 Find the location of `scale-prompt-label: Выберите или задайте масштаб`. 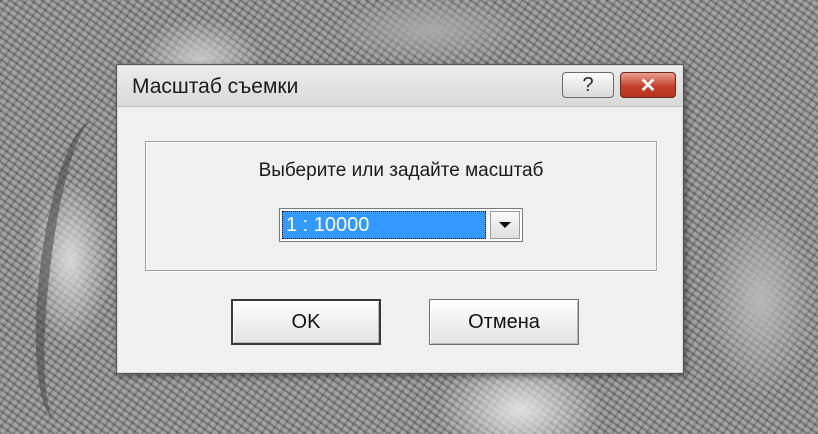

scale-prompt-label: Выберите или задайте масштаб is located at coordinates (401, 170).